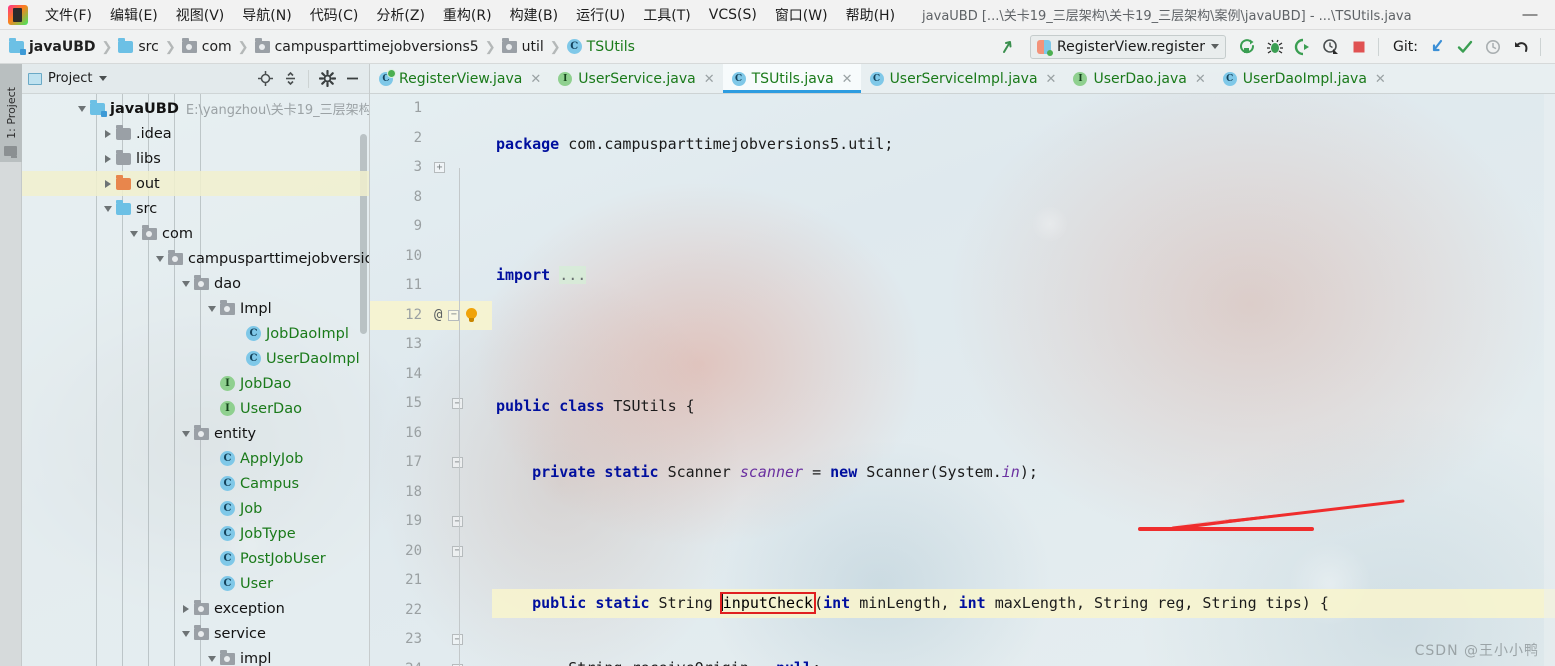 This screenshot has height=666, width=1555. I want to click on run-icon, so click(1247, 47).